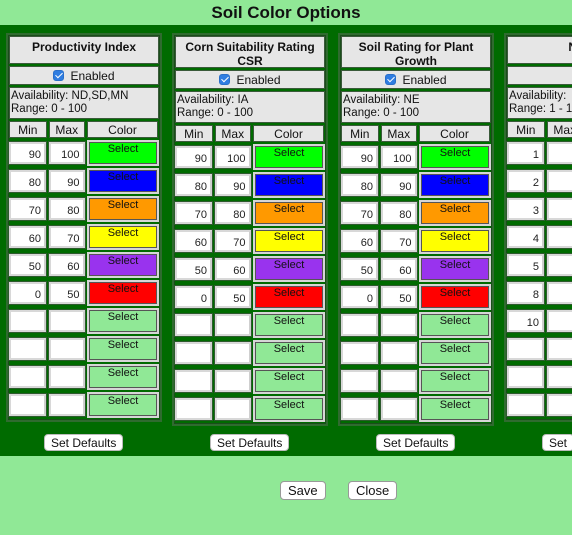  Describe the element at coordinates (525, 321) in the screenshot. I see `min-input: 10` at that location.